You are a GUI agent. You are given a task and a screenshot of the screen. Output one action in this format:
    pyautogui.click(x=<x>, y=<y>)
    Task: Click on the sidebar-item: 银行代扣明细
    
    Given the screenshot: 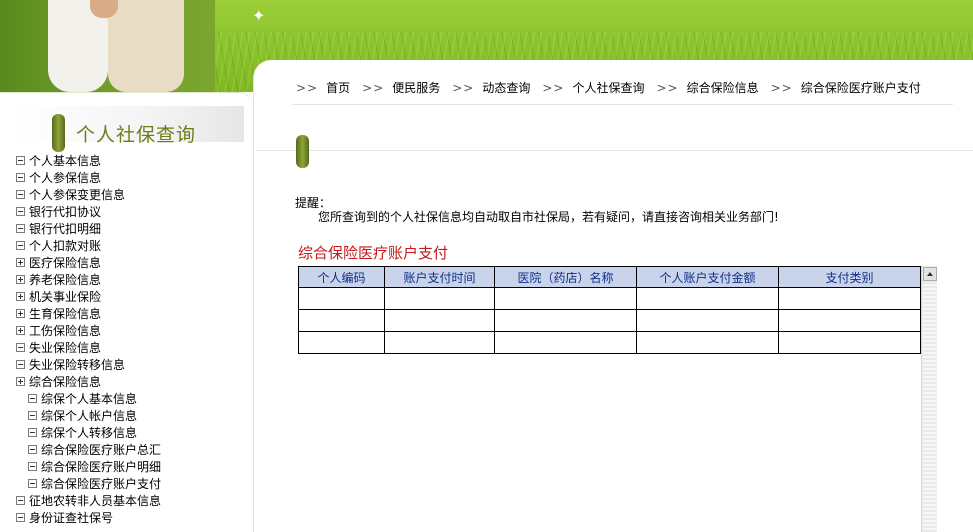 What is the action you would take?
    pyautogui.click(x=58, y=229)
    